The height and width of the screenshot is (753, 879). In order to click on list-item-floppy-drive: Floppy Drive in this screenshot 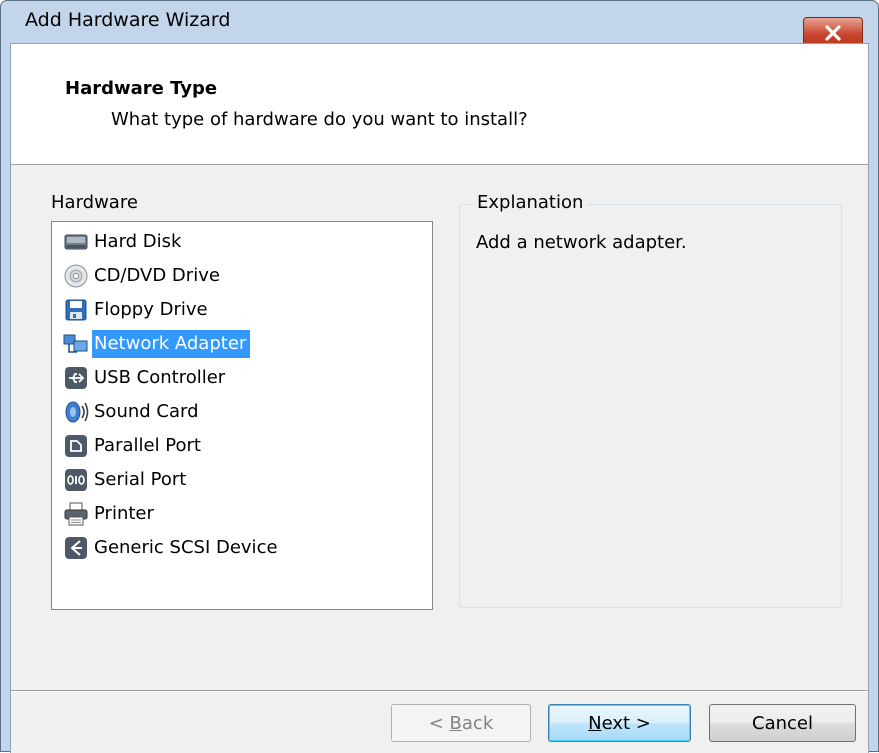, I will do `click(137, 310)`.